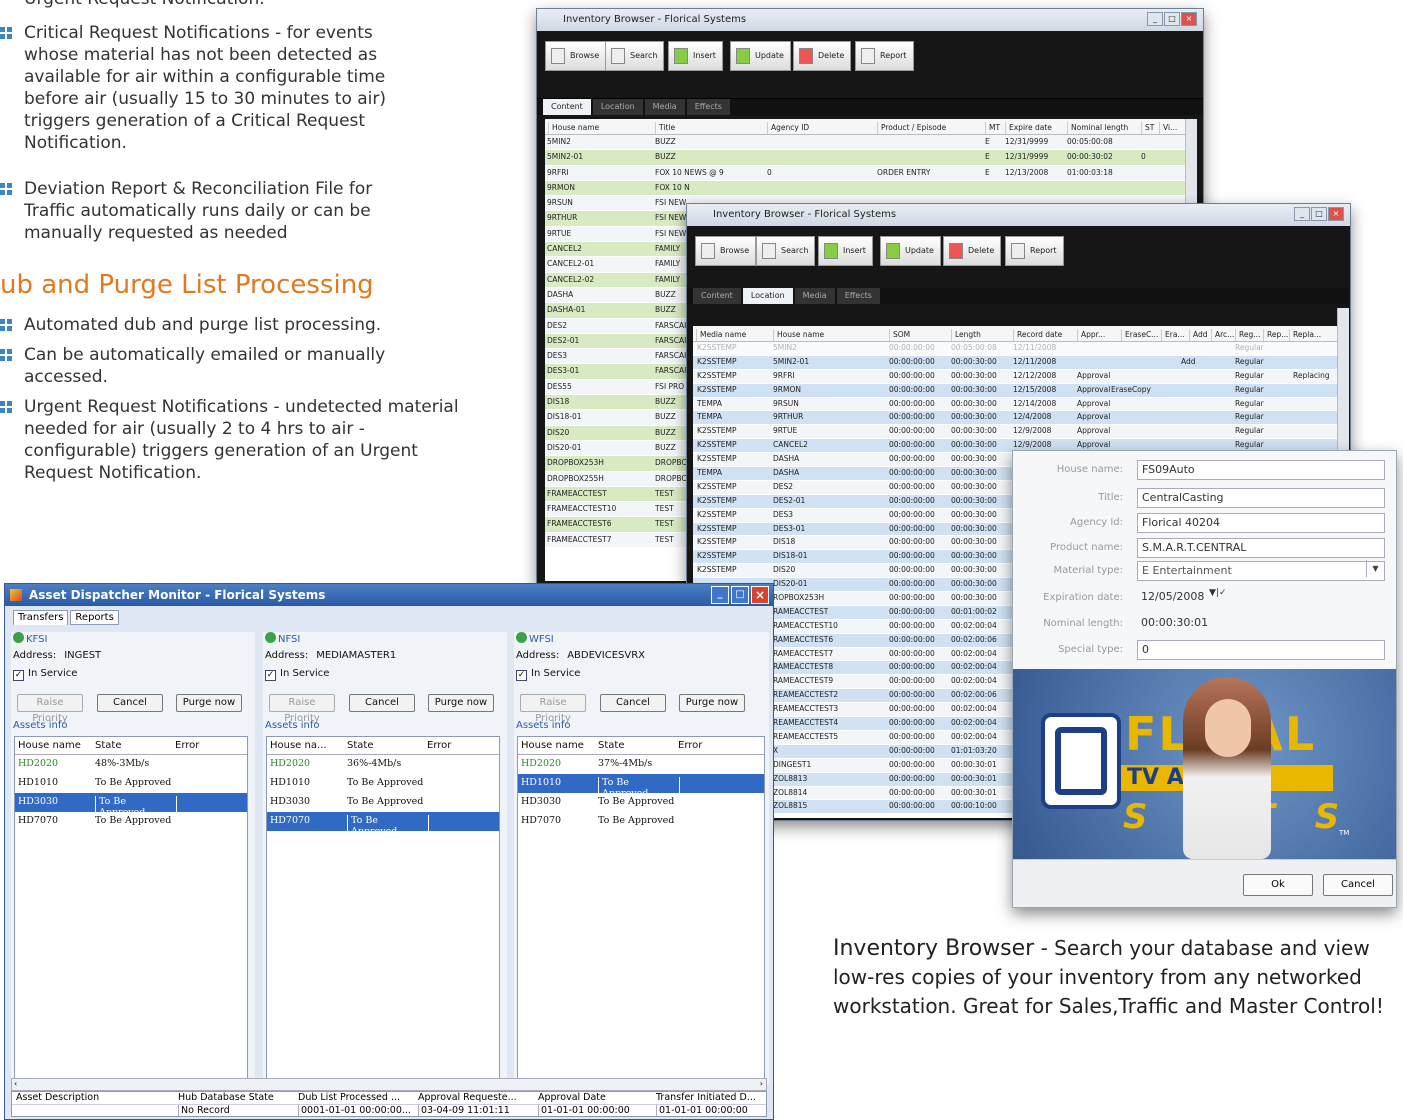  I want to click on field-title: CentralCasting, so click(1261, 498).